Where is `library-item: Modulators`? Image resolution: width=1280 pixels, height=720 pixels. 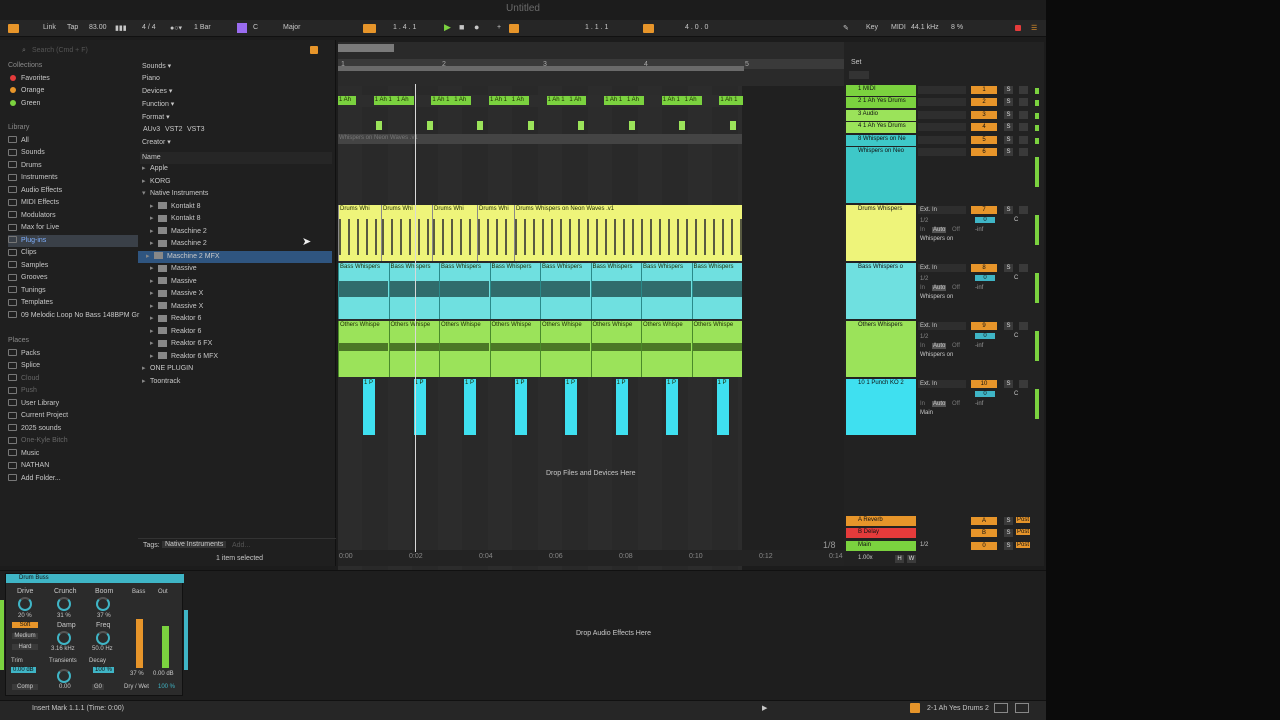
library-item: Modulators is located at coordinates (73, 216).